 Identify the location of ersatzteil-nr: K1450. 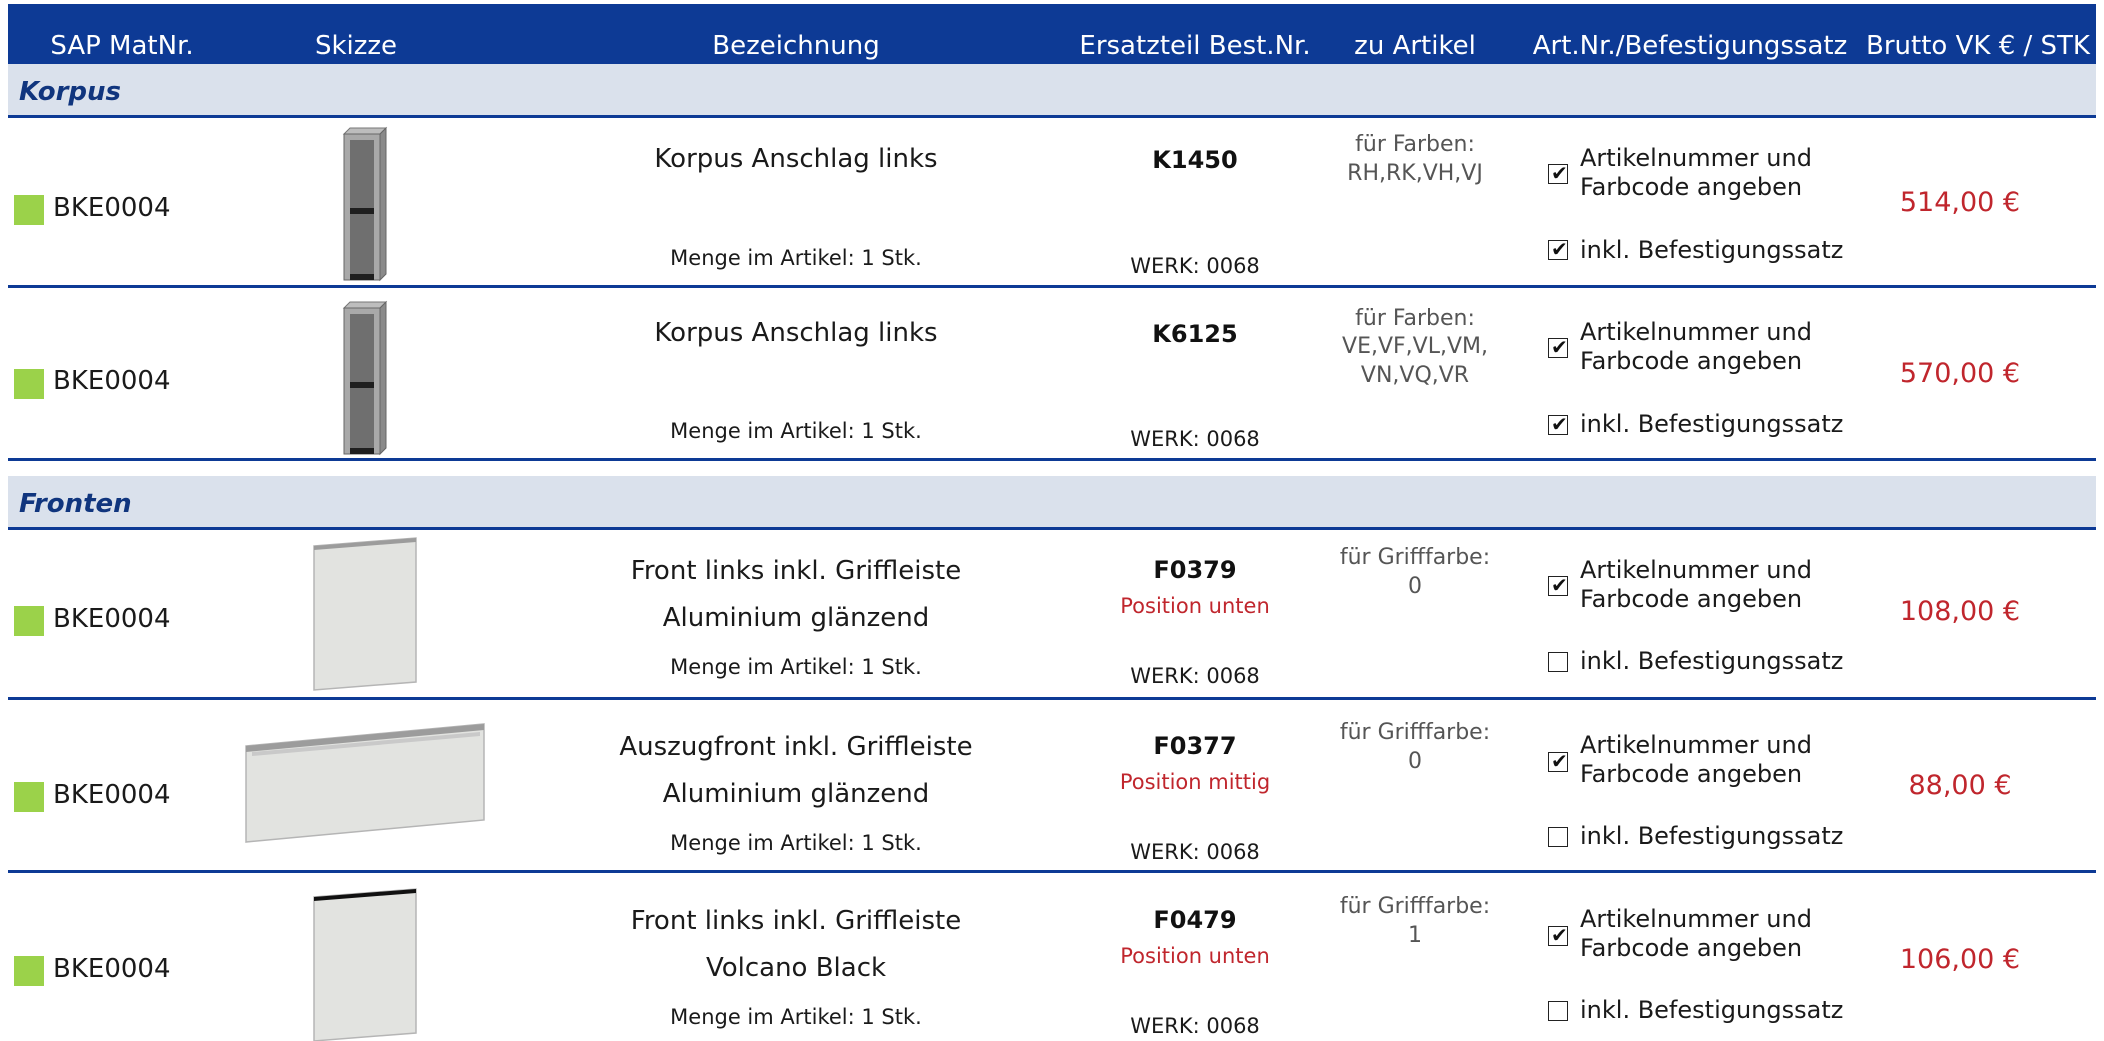
(1195, 160).